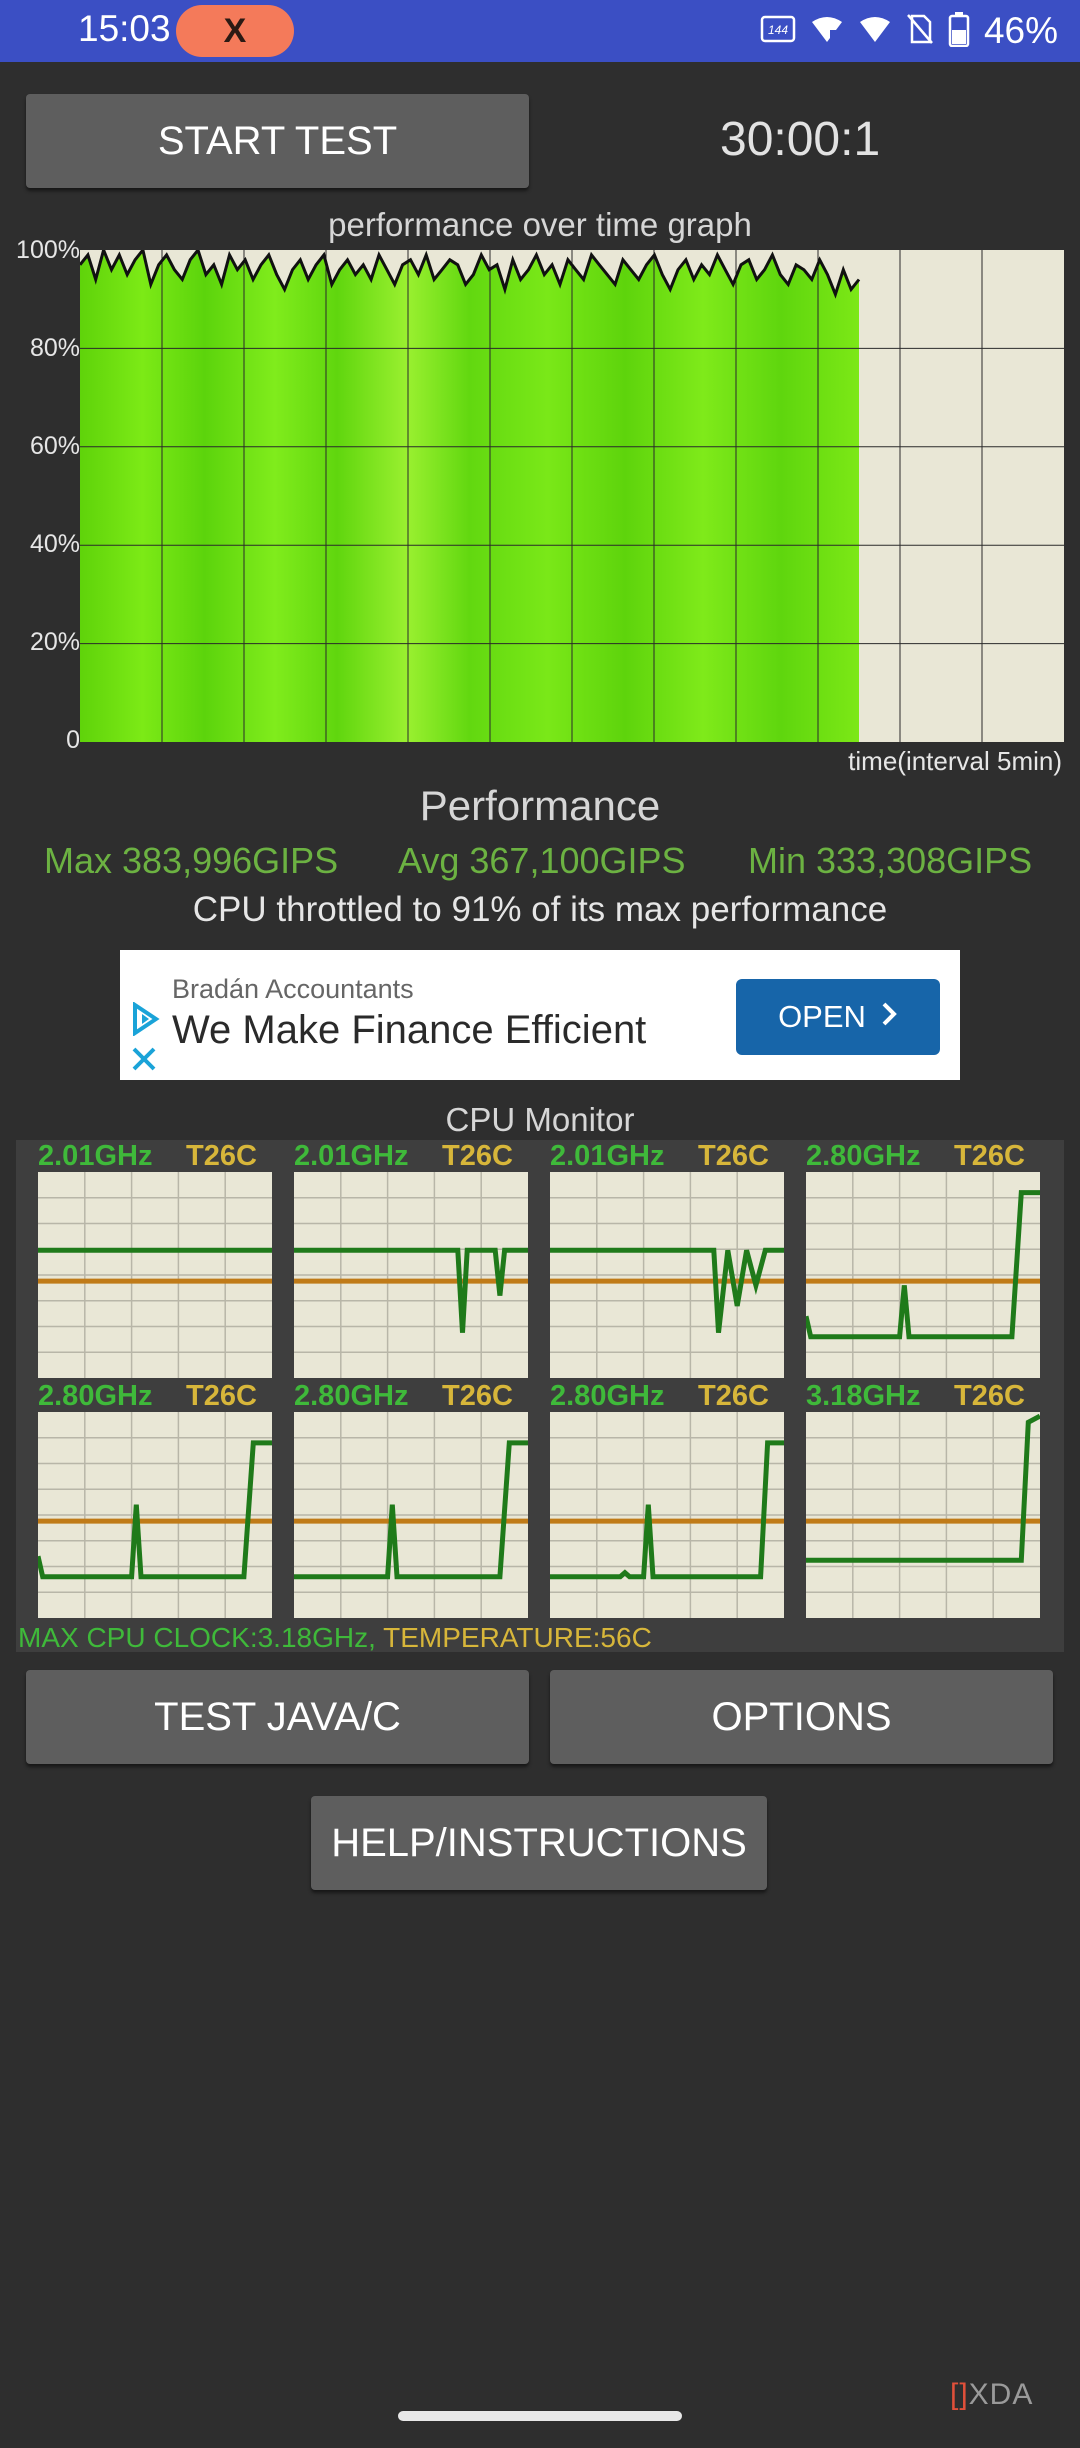 The image size is (1080, 2448). Describe the element at coordinates (48, 250) in the screenshot. I see `y-tick-100: 100%` at that location.